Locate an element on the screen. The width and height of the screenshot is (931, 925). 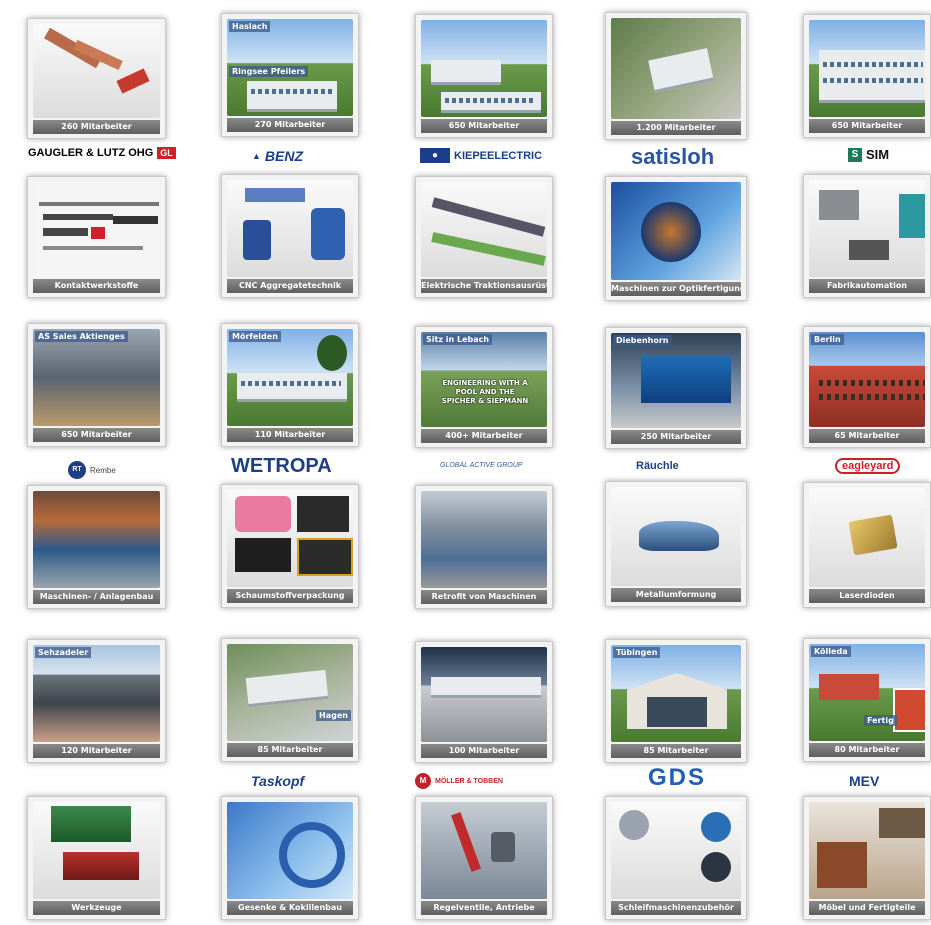
company-tile: Kölleda Fertig 80 Mitarbeiter is located at coordinates (867, 700).